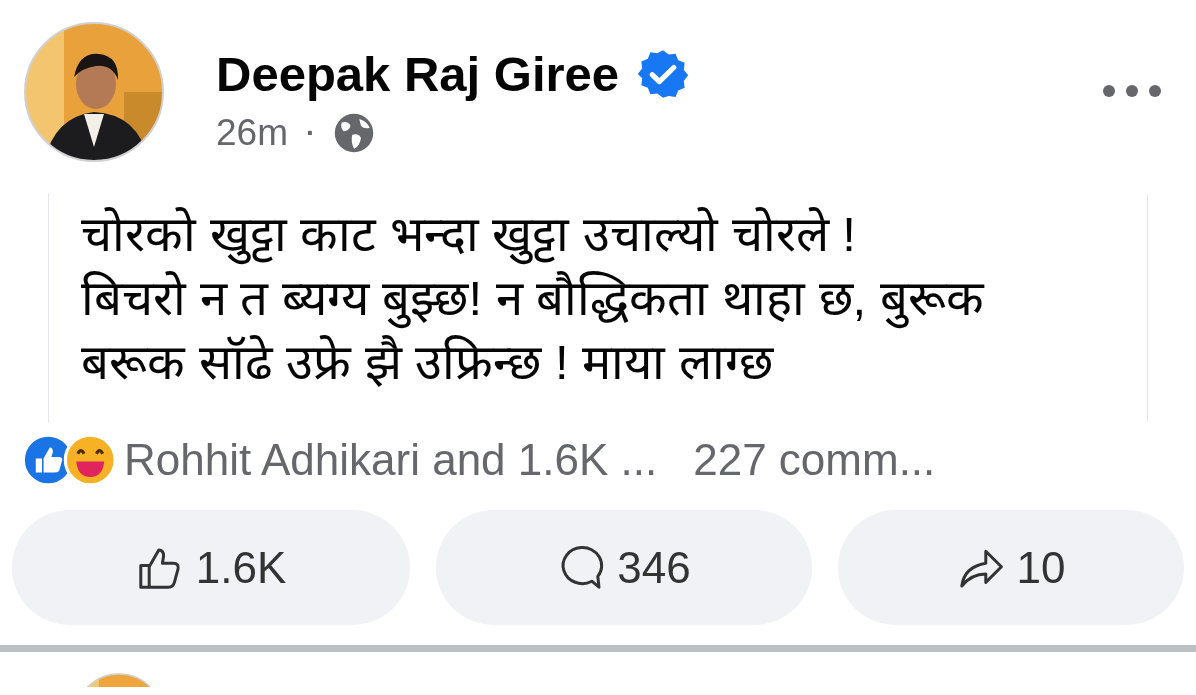  What do you see at coordinates (1011, 567) in the screenshot?
I see `share-button: 10` at bounding box center [1011, 567].